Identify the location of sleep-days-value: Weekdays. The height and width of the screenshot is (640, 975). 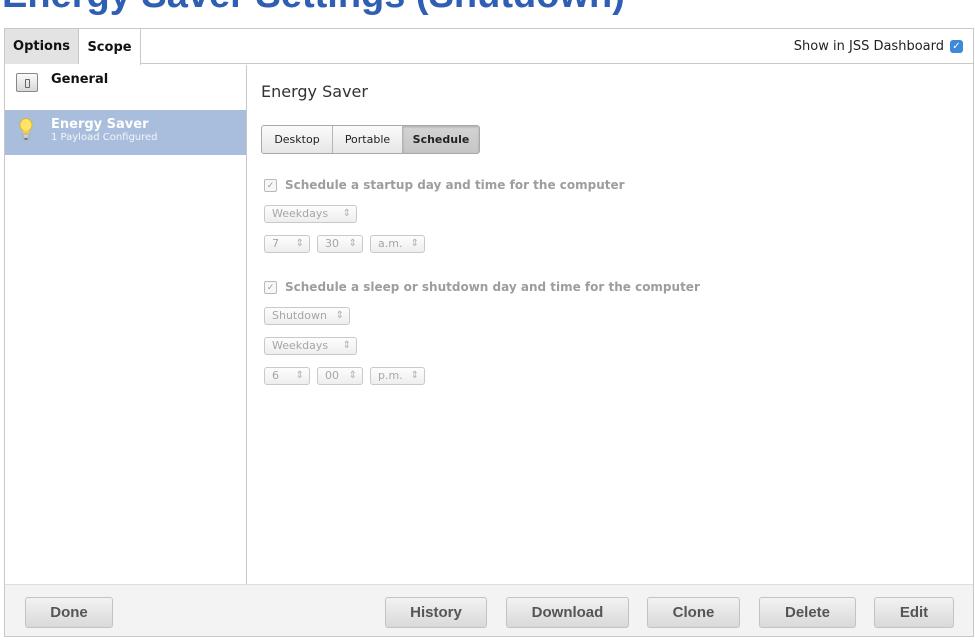
(300, 345).